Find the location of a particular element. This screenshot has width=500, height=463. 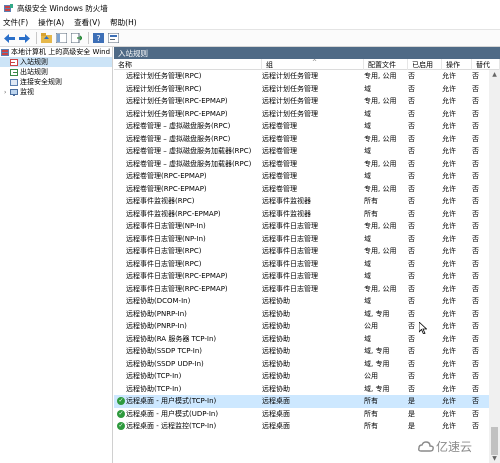

tree-item-outbound-rules: 出站规则 is located at coordinates (56, 72).